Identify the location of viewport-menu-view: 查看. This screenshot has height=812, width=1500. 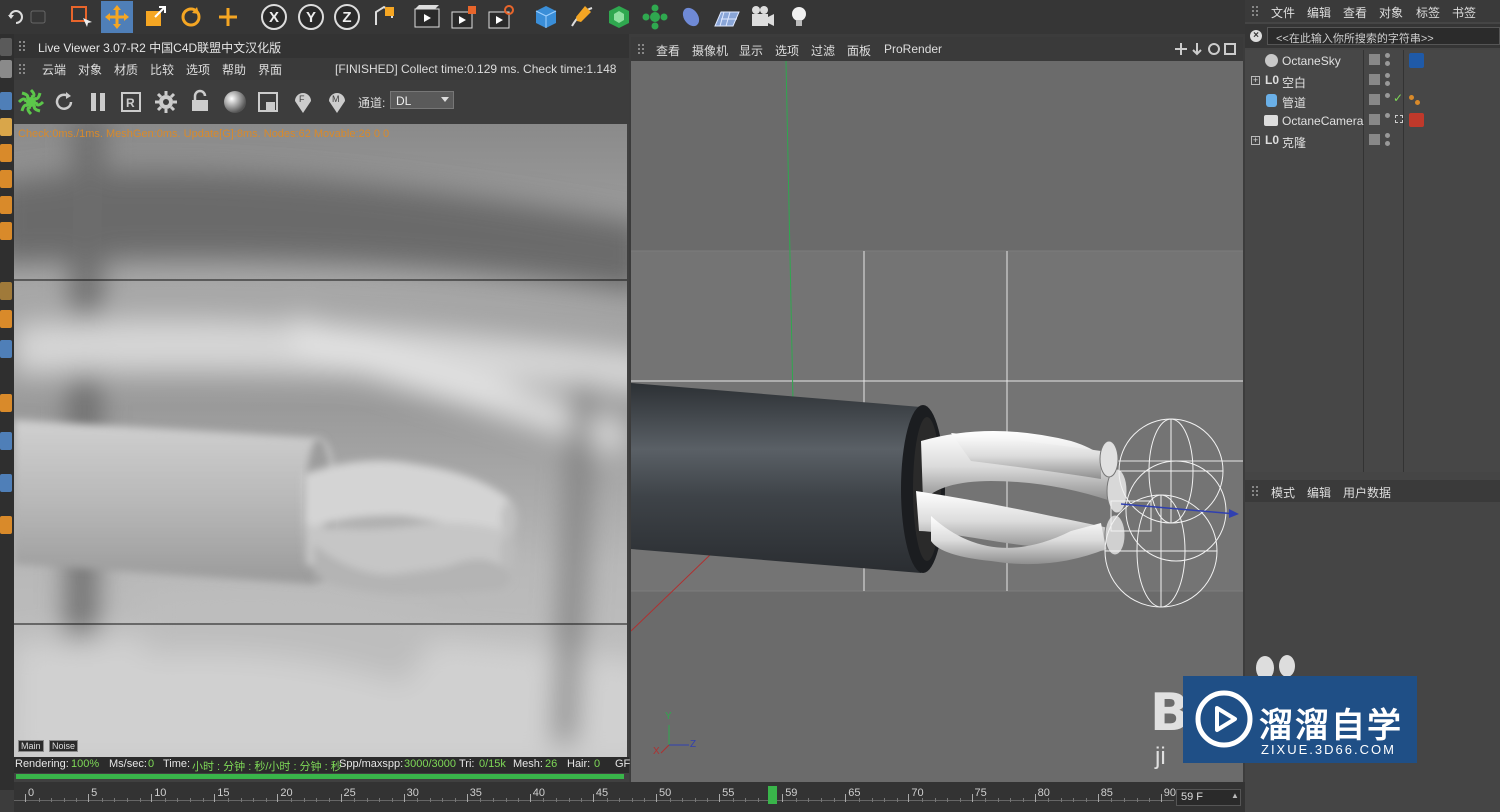
(668, 50).